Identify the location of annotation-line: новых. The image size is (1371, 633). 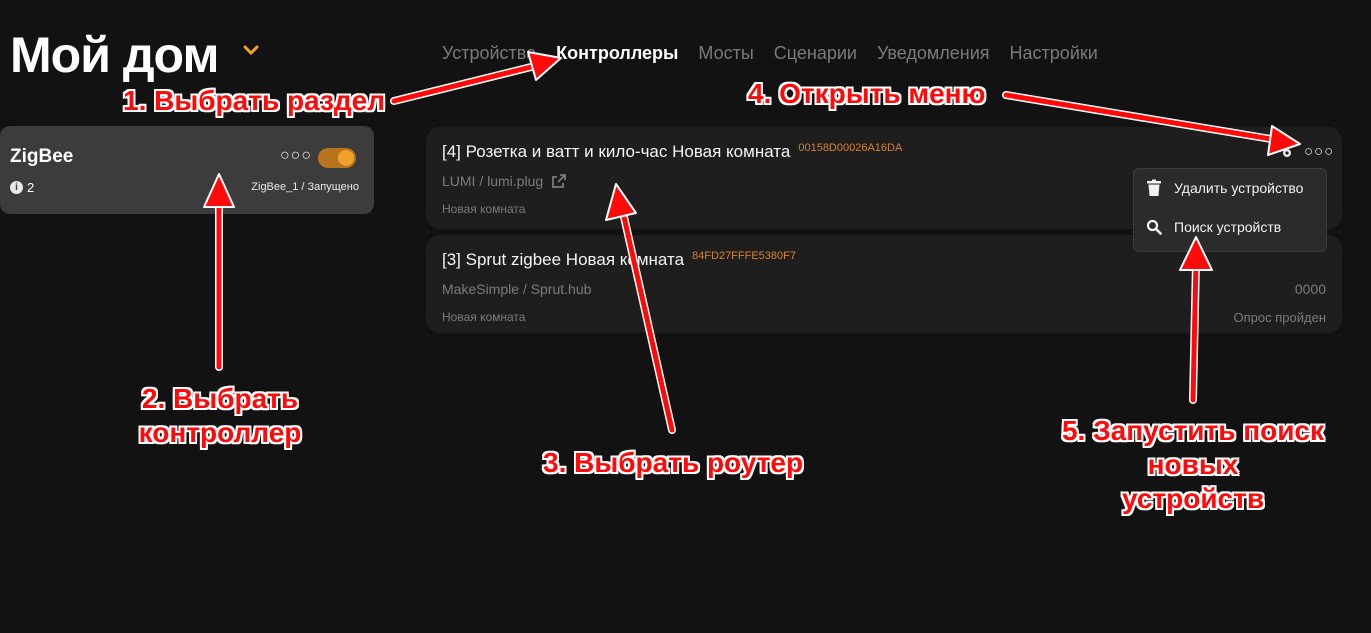
(1193, 464).